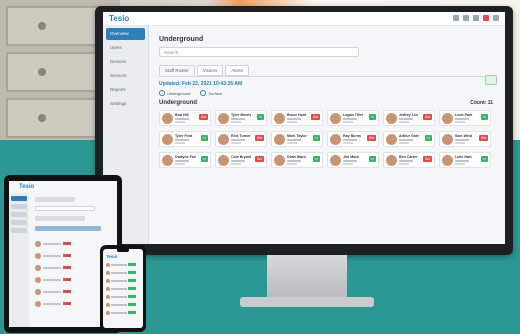 The height and width of the screenshot is (334, 520). What do you see at coordinates (125, 104) in the screenshot?
I see `sidebar-item-settings: Settings` at bounding box center [125, 104].